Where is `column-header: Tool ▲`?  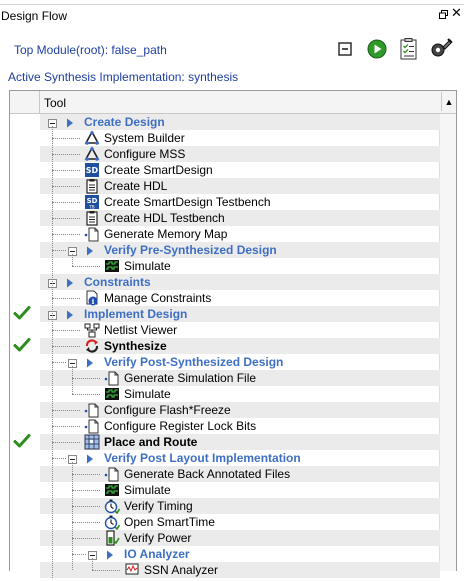 column-header: Tool ▲ is located at coordinates (233, 102).